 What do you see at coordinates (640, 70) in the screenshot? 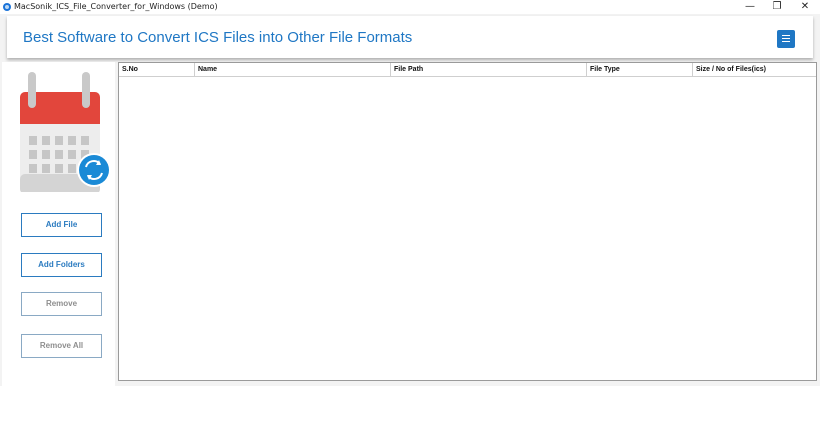
I see `column-header-file-type: File Type` at bounding box center [640, 70].